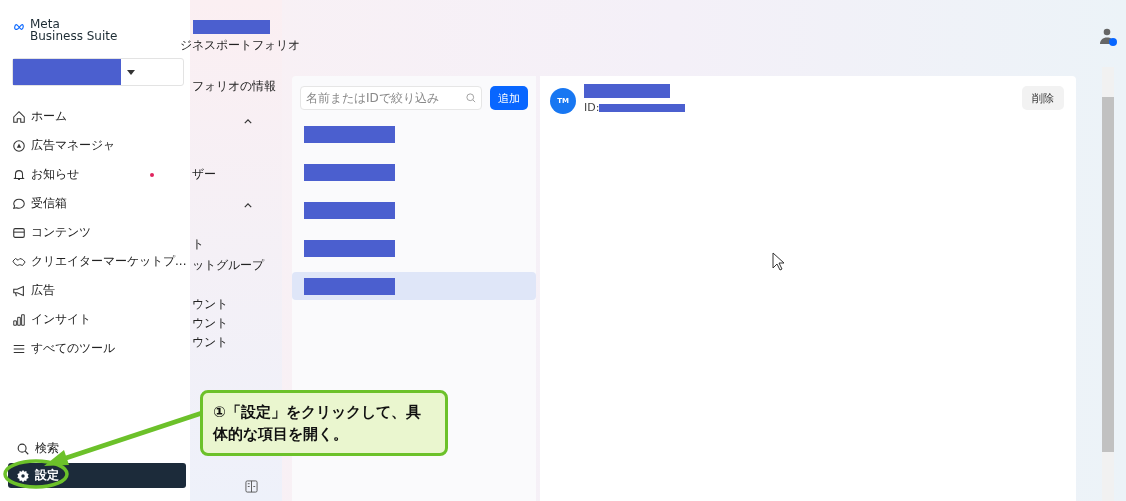  Describe the element at coordinates (317, 423) in the screenshot. I see `callout-text: ①「設定」をクリックして、具体的な項目を開く。` at that location.